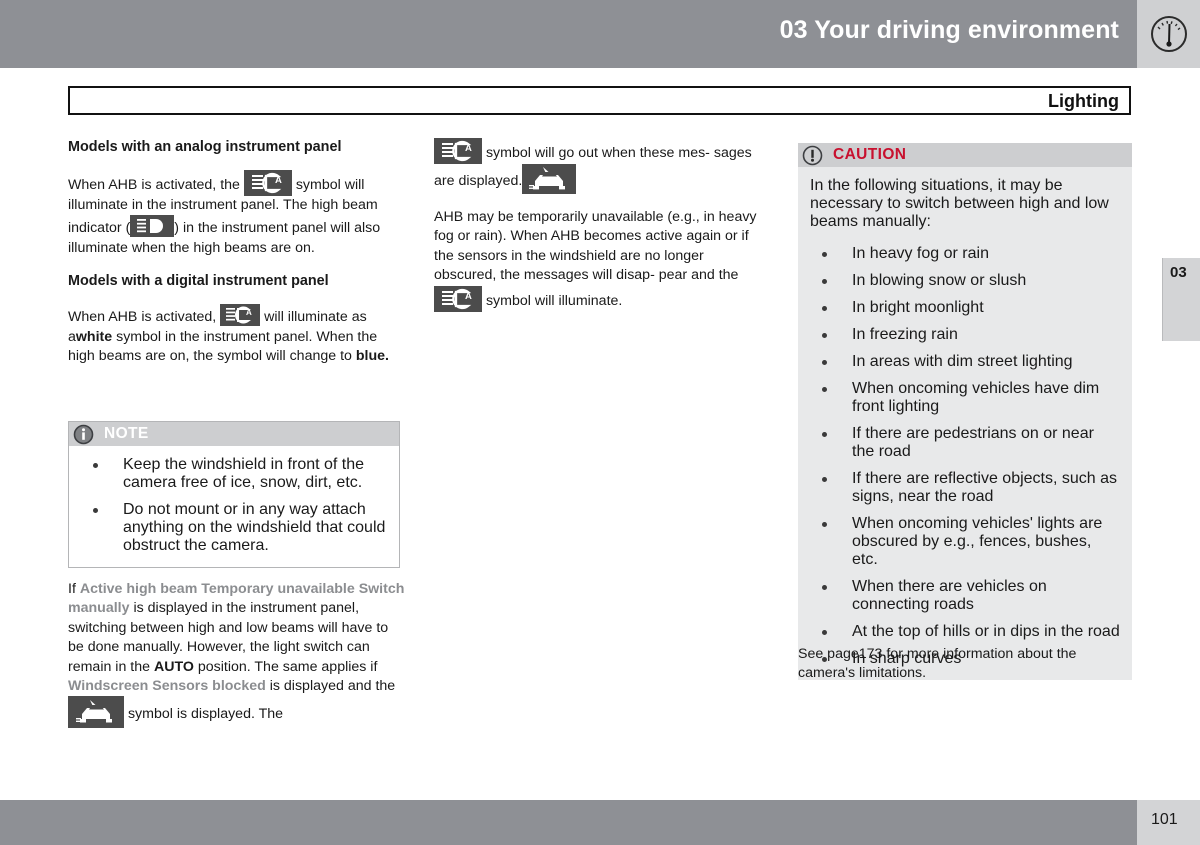 This screenshot has height=845, width=1200. Describe the element at coordinates (205, 714) in the screenshot. I see `lower-text-6: symbol is displayed. The` at that location.